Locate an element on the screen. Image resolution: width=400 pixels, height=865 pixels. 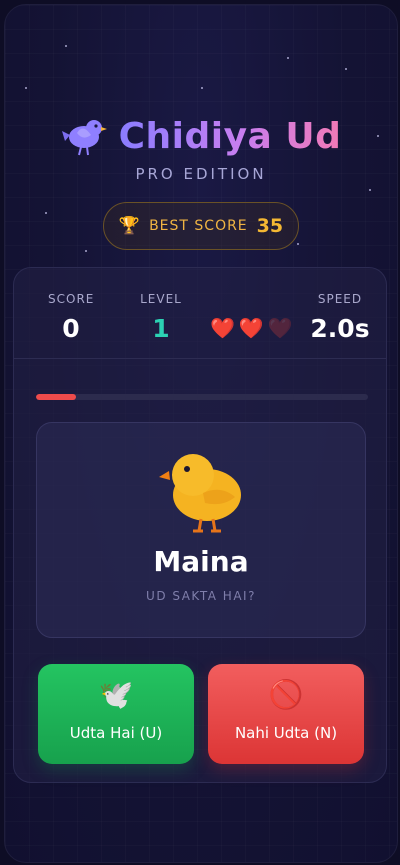
lives-indicator: ❤️ ❤️ ❤️ is located at coordinates (251, 328).